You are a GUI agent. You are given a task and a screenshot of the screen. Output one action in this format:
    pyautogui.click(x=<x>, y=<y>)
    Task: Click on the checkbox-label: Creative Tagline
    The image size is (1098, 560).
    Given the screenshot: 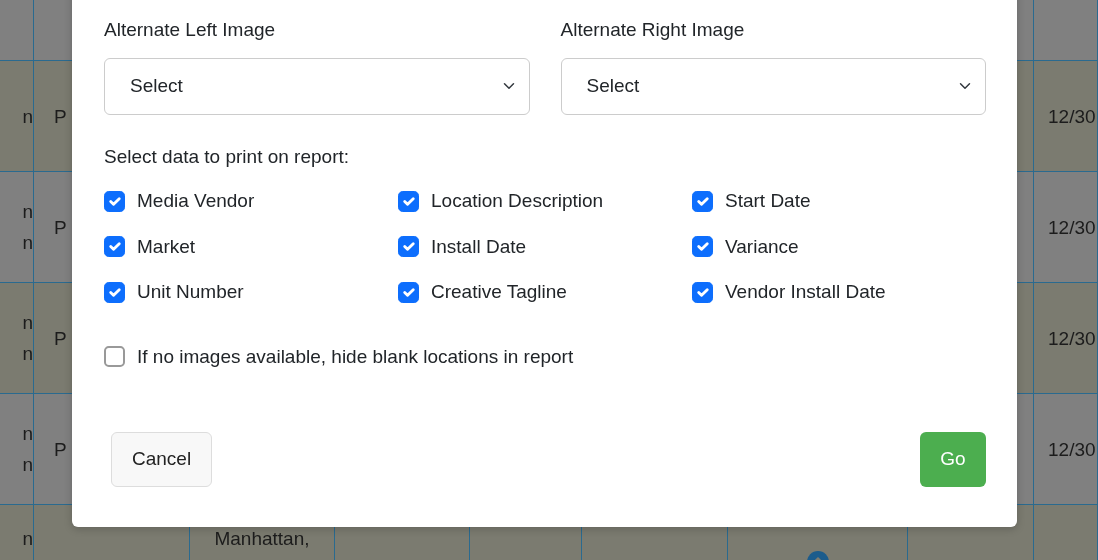 What is the action you would take?
    pyautogui.click(x=499, y=292)
    